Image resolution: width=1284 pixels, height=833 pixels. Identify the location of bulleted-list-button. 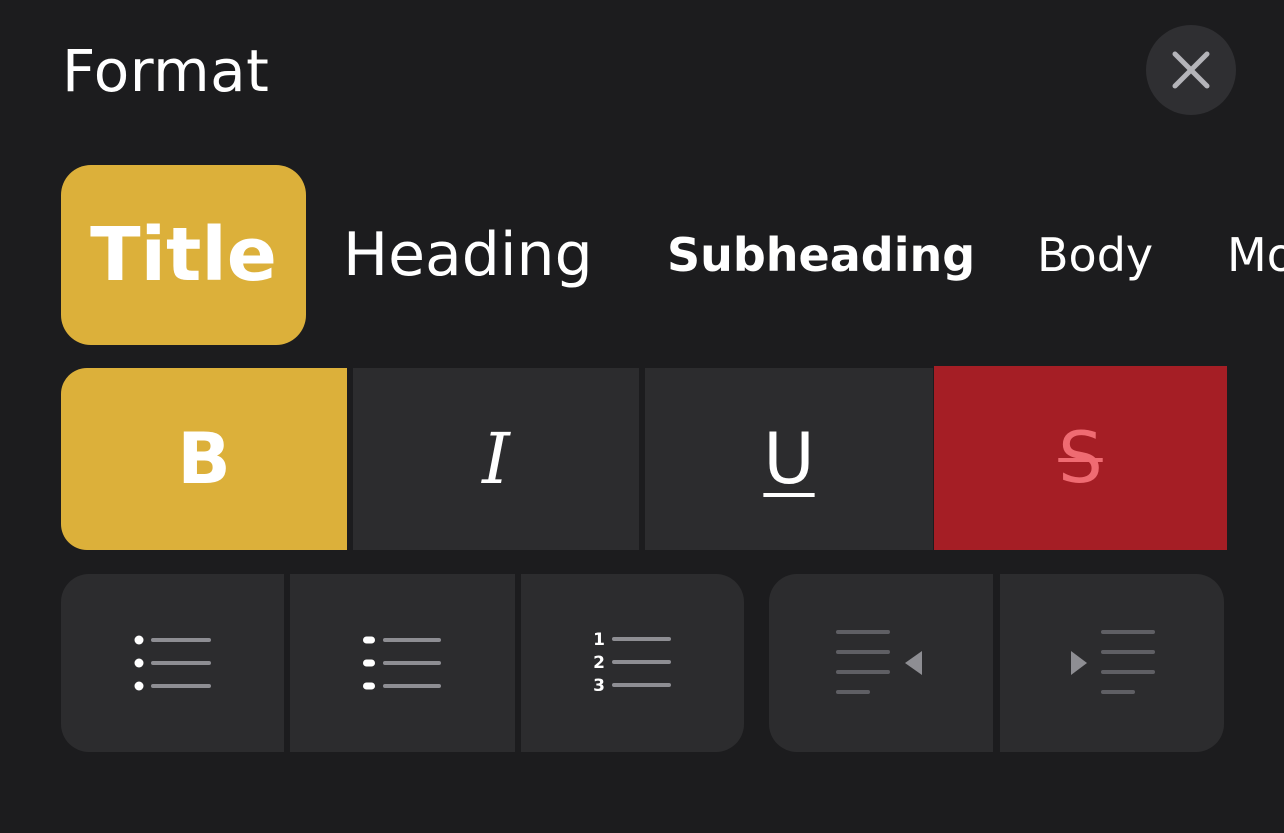
(172, 663).